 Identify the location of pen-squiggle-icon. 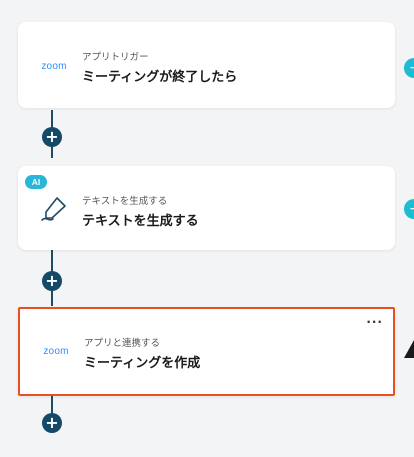
(53, 209).